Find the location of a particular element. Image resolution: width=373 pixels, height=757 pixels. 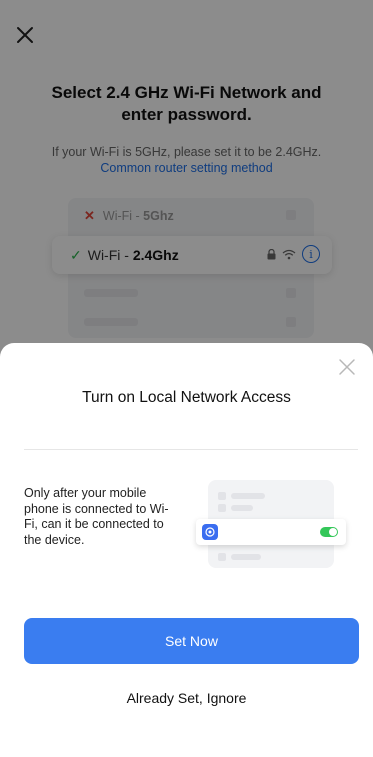

toggle-on-icon is located at coordinates (329, 532).